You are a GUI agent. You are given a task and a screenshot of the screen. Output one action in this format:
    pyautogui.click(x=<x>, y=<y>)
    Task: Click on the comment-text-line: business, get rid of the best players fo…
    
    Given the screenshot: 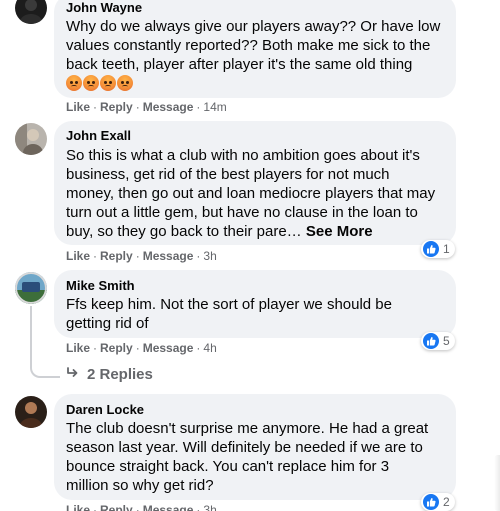 What is the action you would take?
    pyautogui.click(x=228, y=174)
    